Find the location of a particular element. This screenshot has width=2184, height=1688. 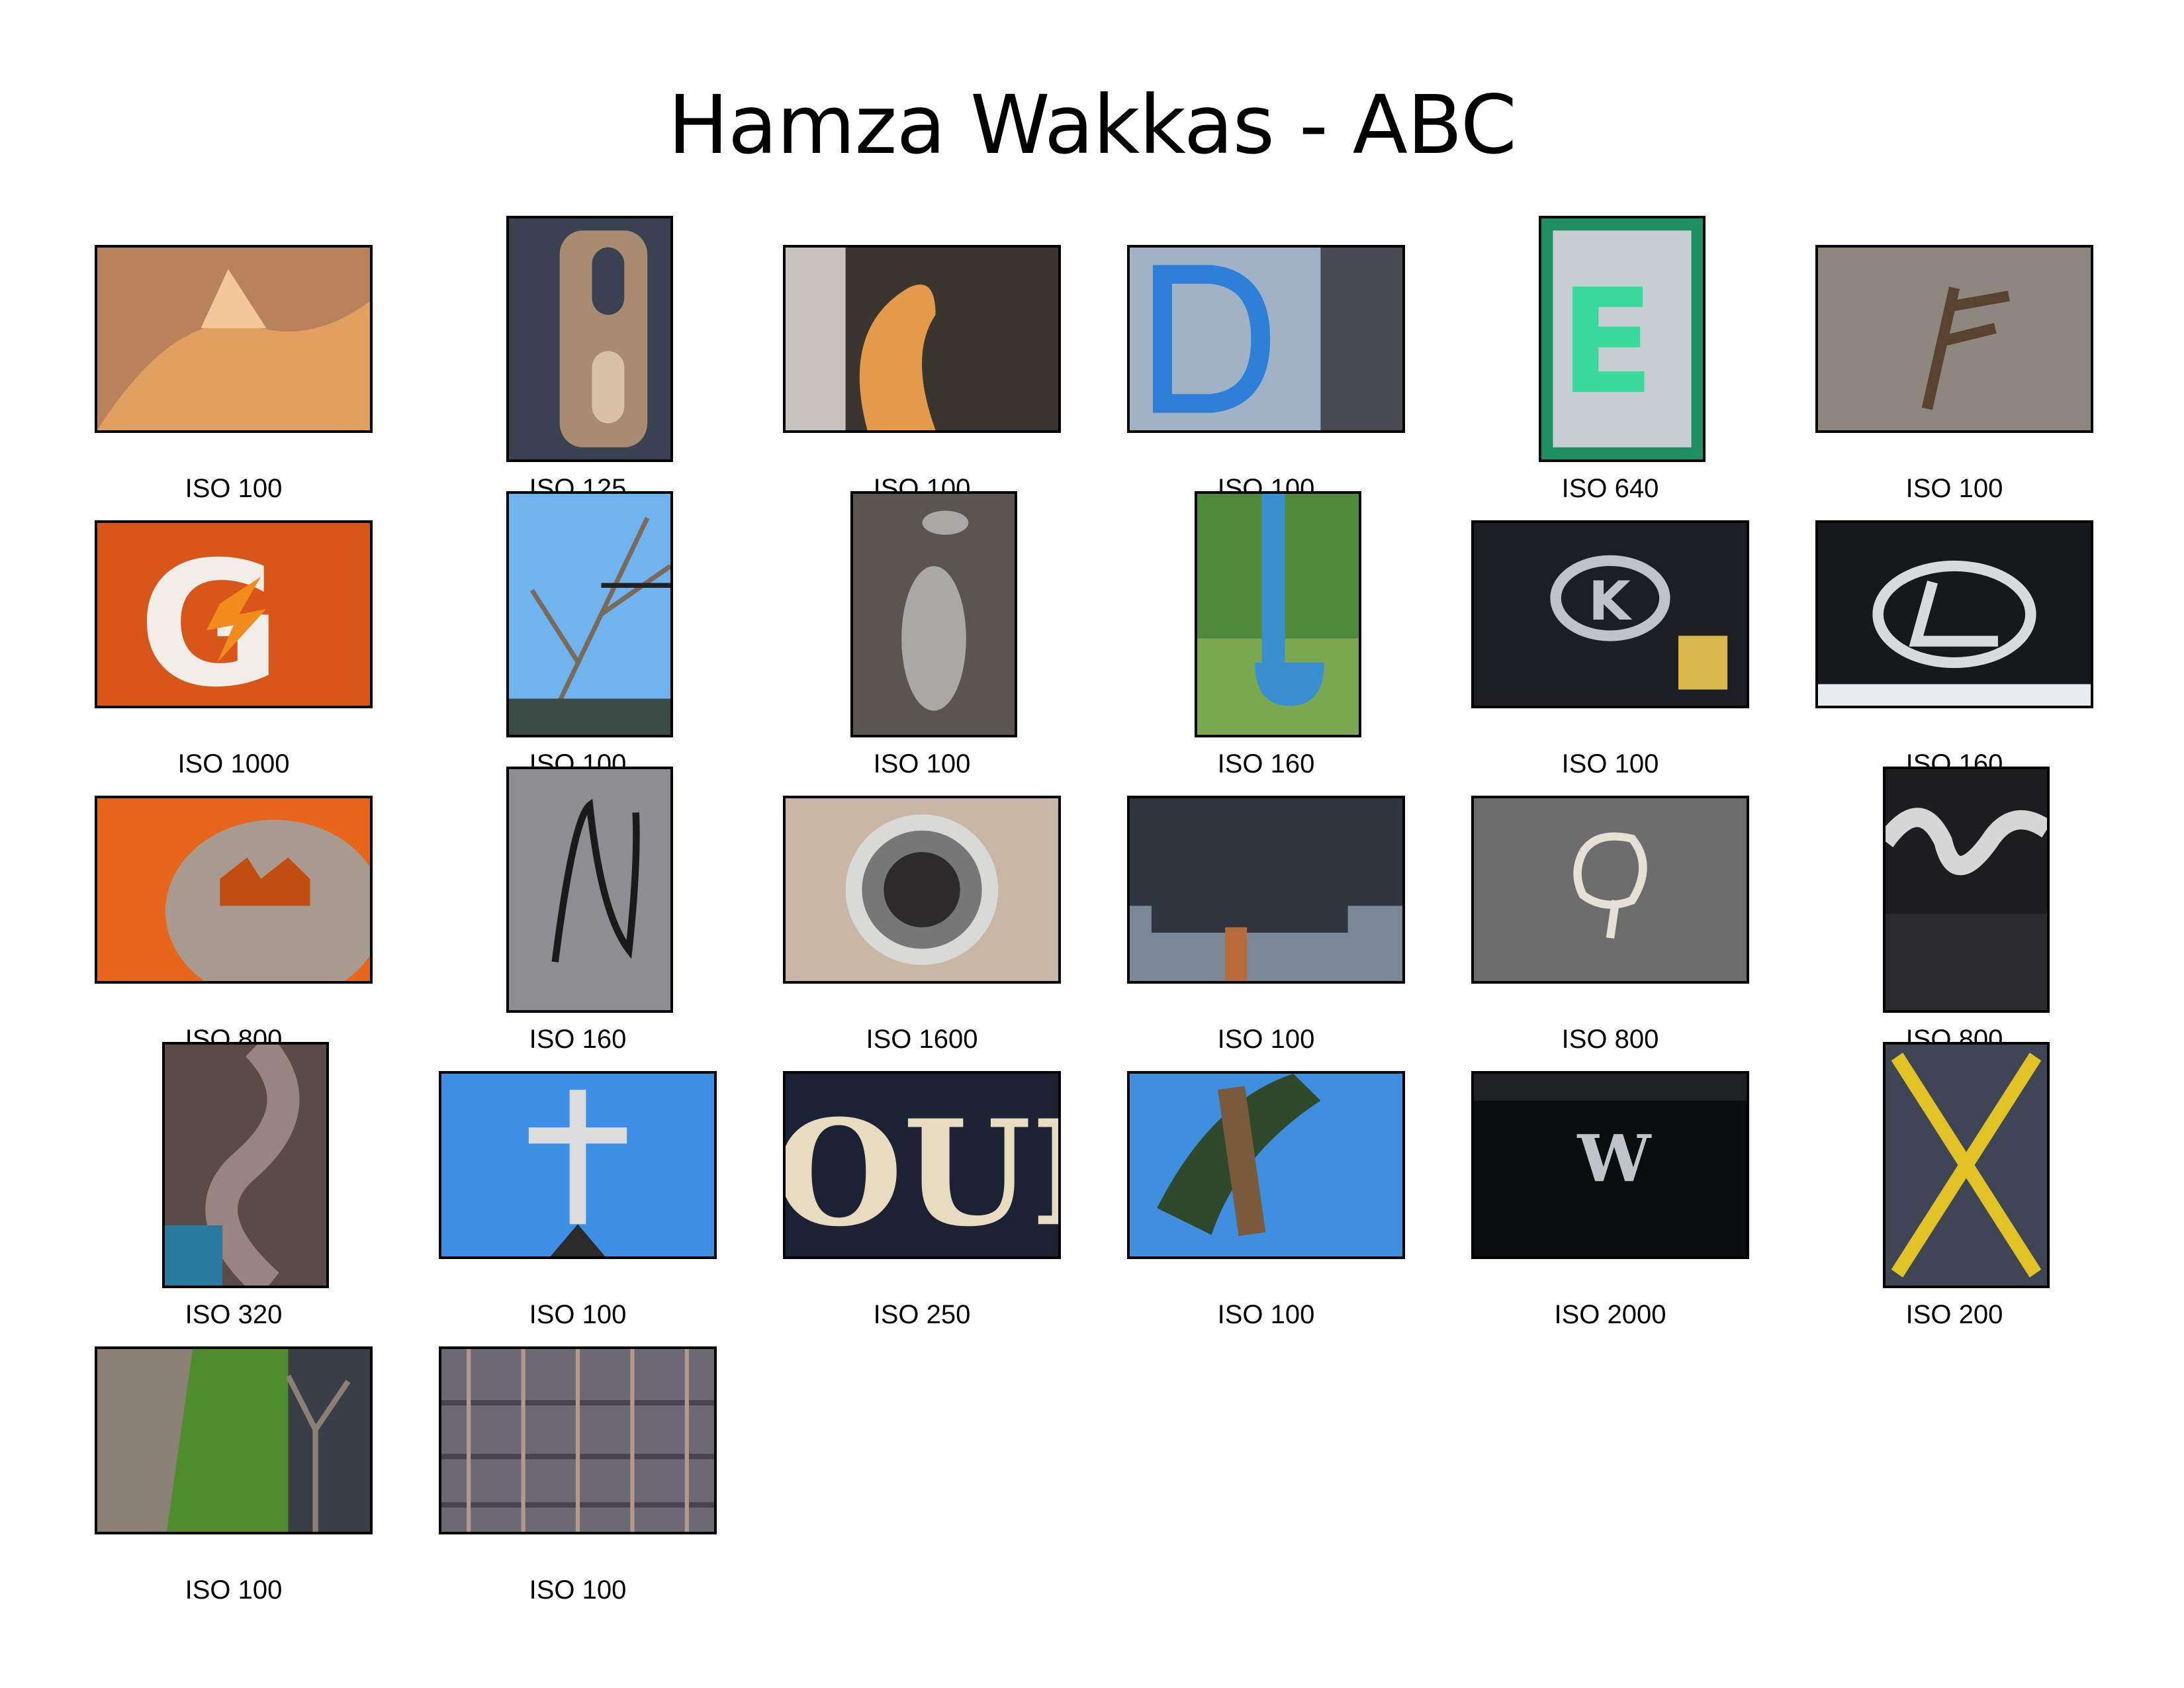

photo-card: W ISO 2000 is located at coordinates (1610, 1185).